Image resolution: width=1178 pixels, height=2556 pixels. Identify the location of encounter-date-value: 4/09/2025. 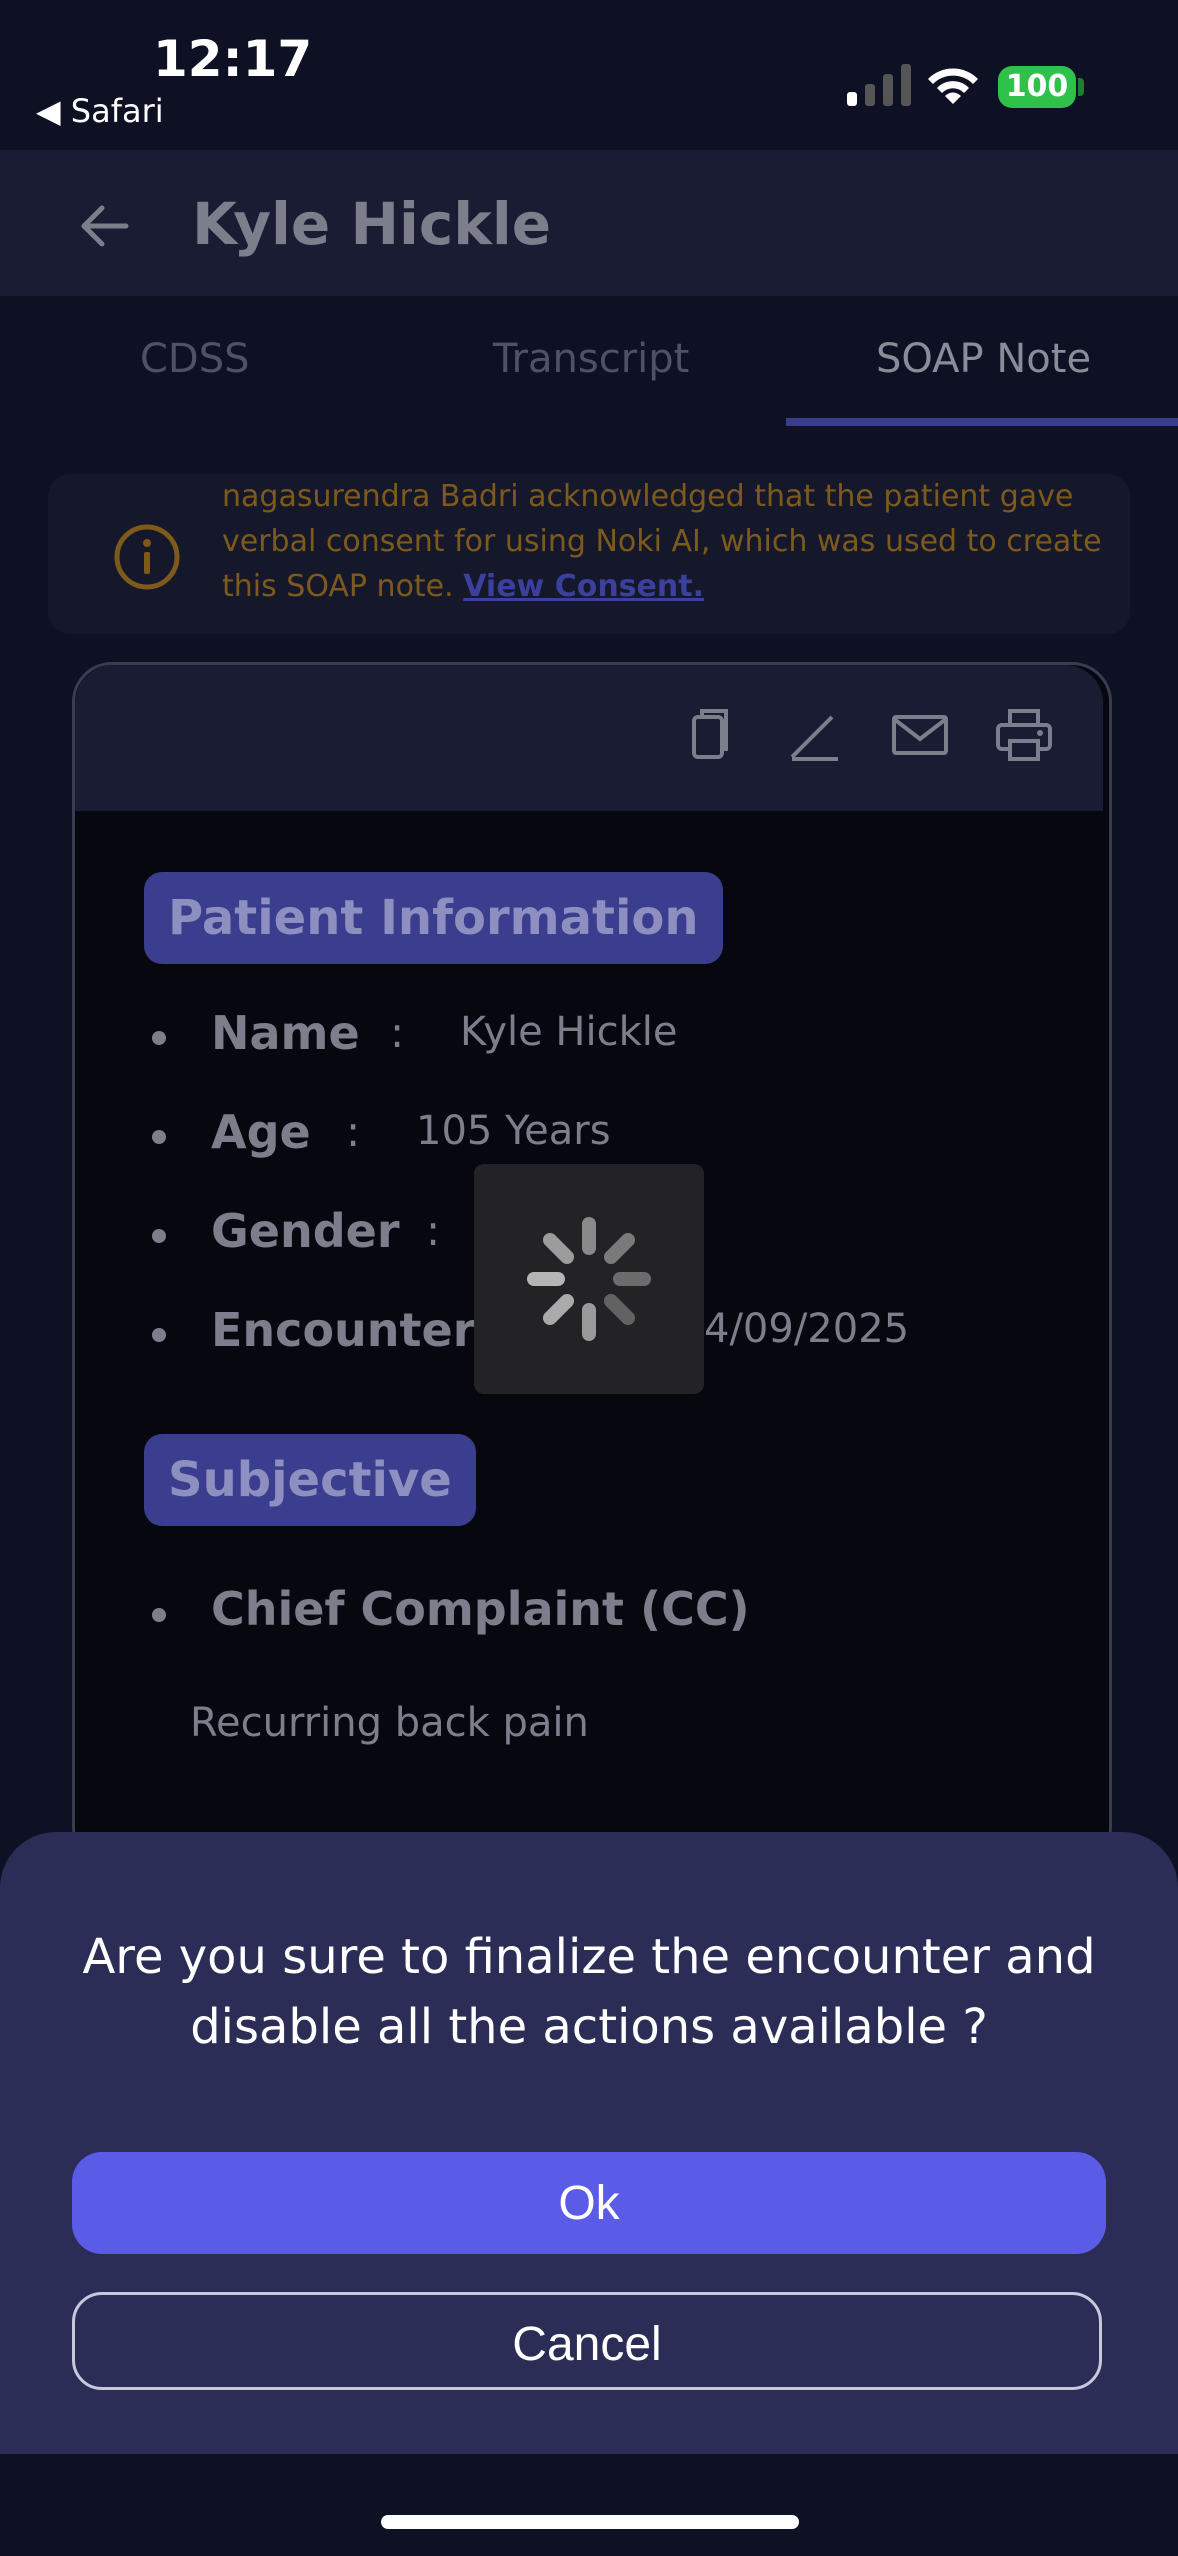
(807, 1329).